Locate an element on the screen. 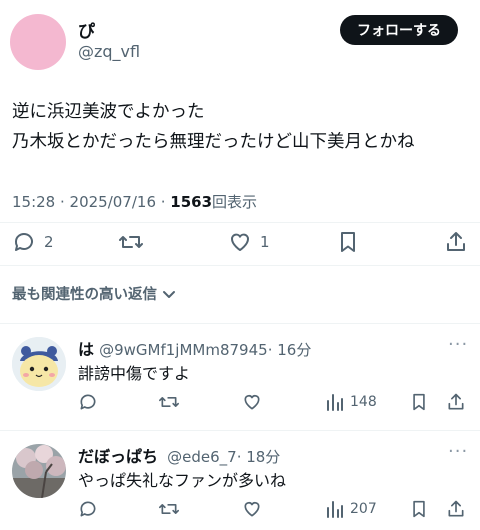 The height and width of the screenshot is (530, 480). reply-header: は @9wGMf1jMMm87945· 16分 is located at coordinates (194, 348).